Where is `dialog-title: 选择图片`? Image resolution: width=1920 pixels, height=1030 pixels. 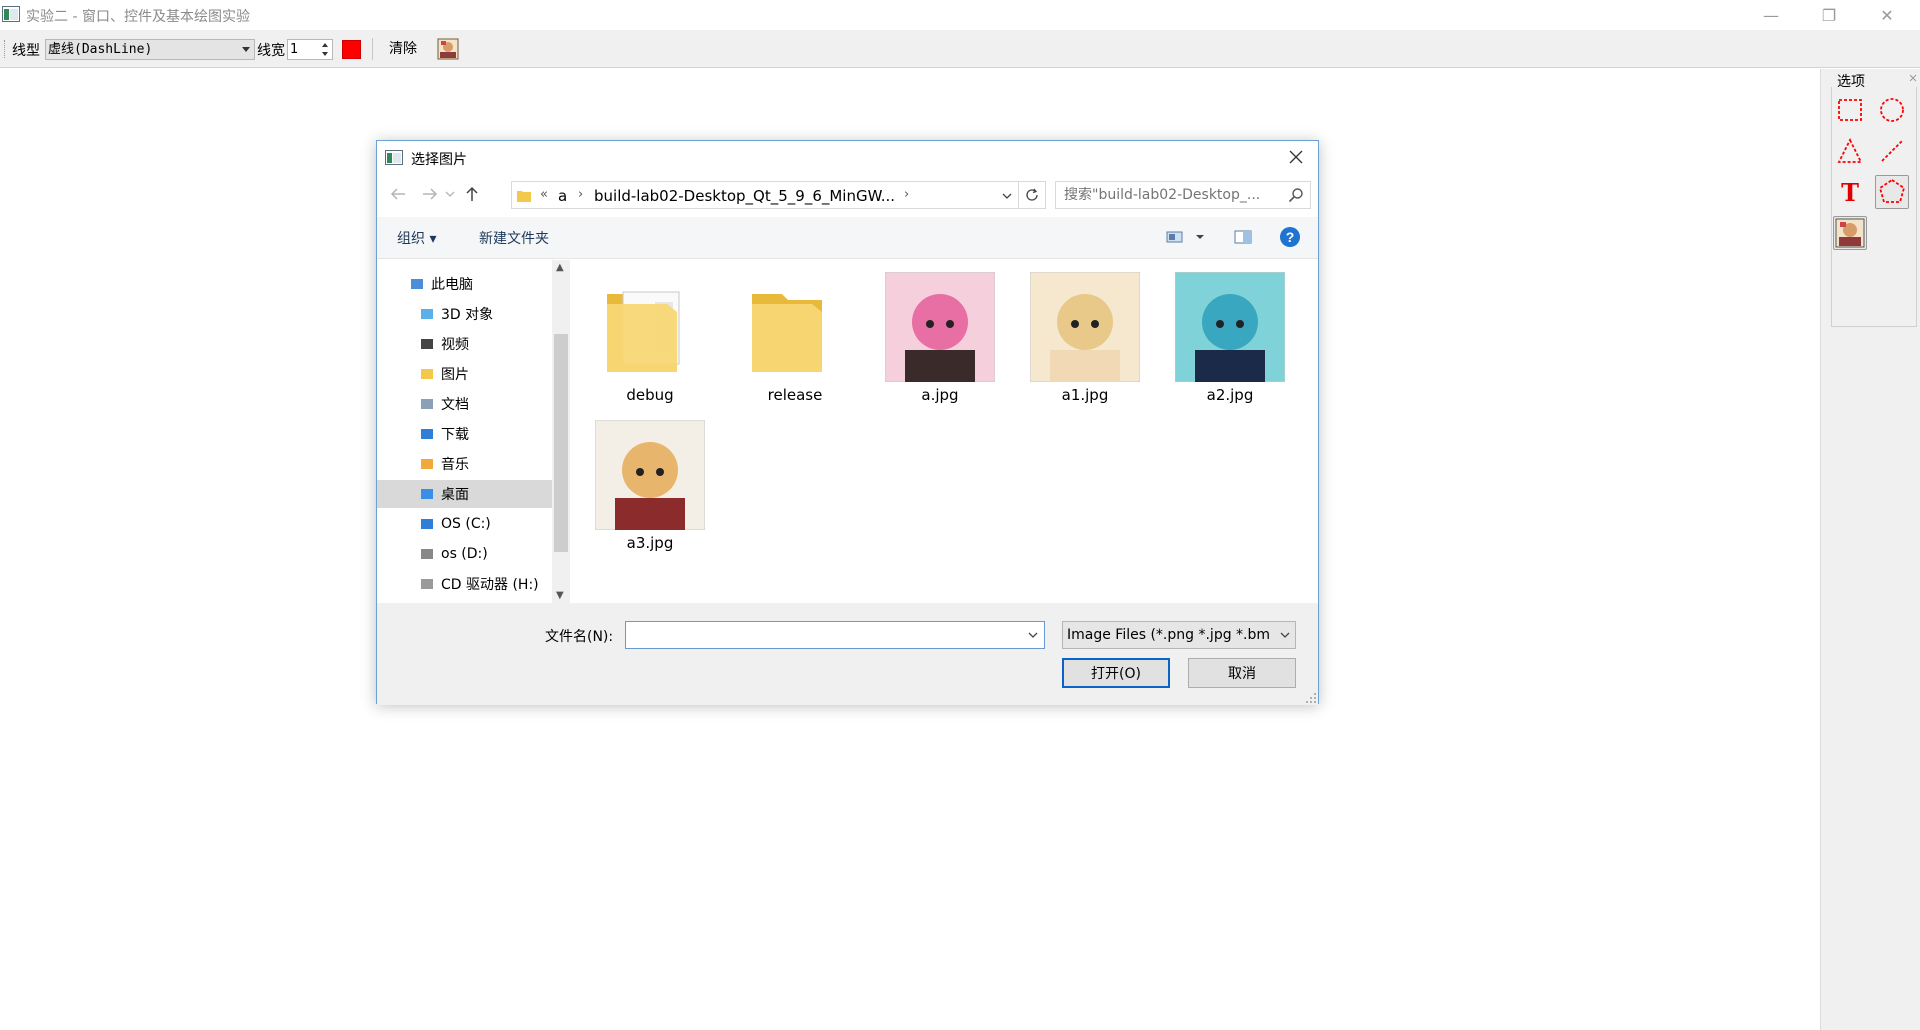 dialog-title: 选择图片 is located at coordinates (439, 160).